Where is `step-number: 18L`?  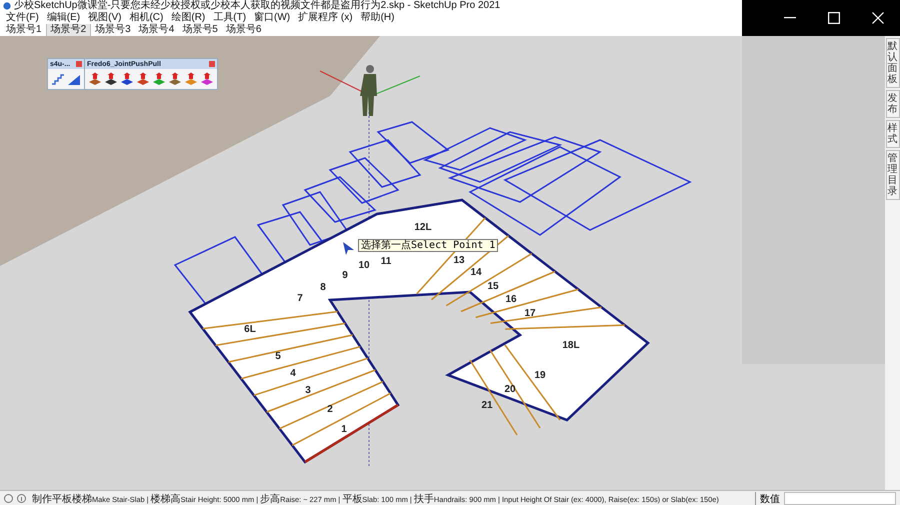 step-number: 18L is located at coordinates (571, 345).